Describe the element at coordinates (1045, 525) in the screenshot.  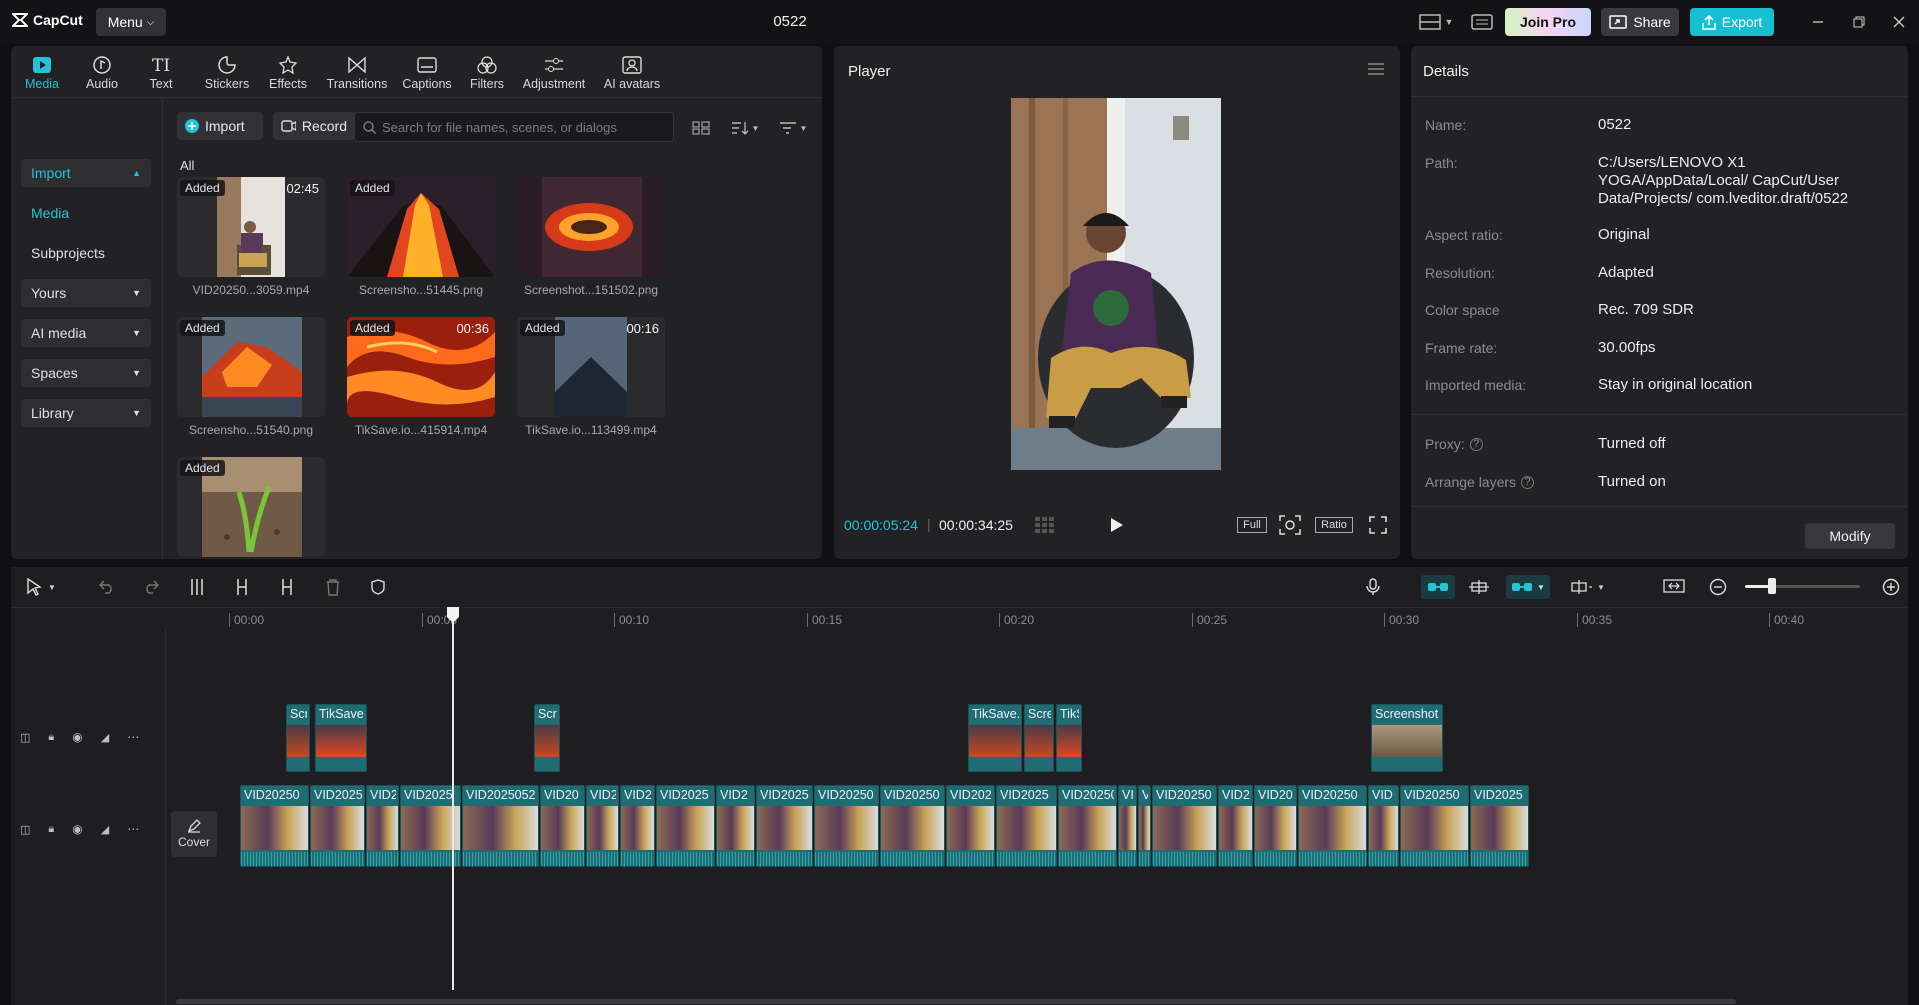
I see `timeline-list-button` at that location.